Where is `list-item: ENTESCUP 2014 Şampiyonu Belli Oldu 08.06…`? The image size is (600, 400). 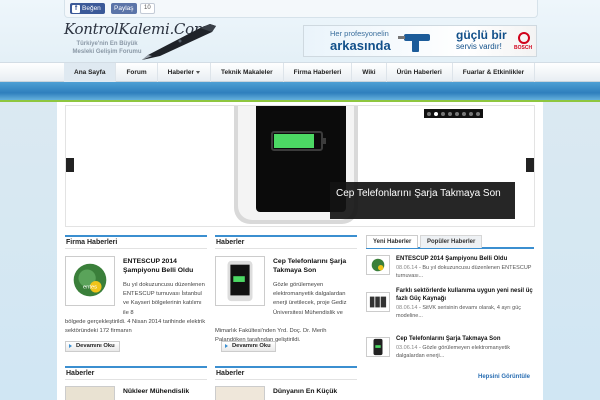
list-item: ENTESCUP 2014 Şampiyonu Belli Oldu 08.06… is located at coordinates (450, 268).